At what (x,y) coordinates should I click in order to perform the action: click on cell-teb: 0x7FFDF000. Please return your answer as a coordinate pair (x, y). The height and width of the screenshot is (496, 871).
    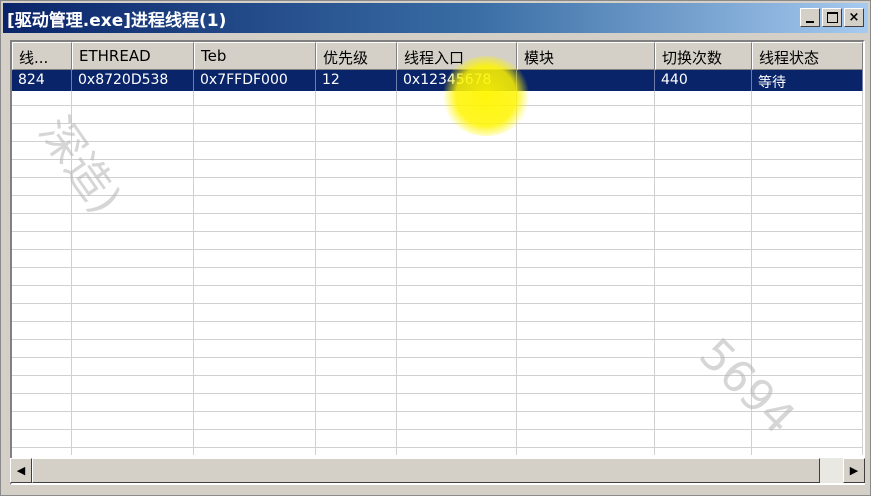
    Looking at the image, I should click on (255, 80).